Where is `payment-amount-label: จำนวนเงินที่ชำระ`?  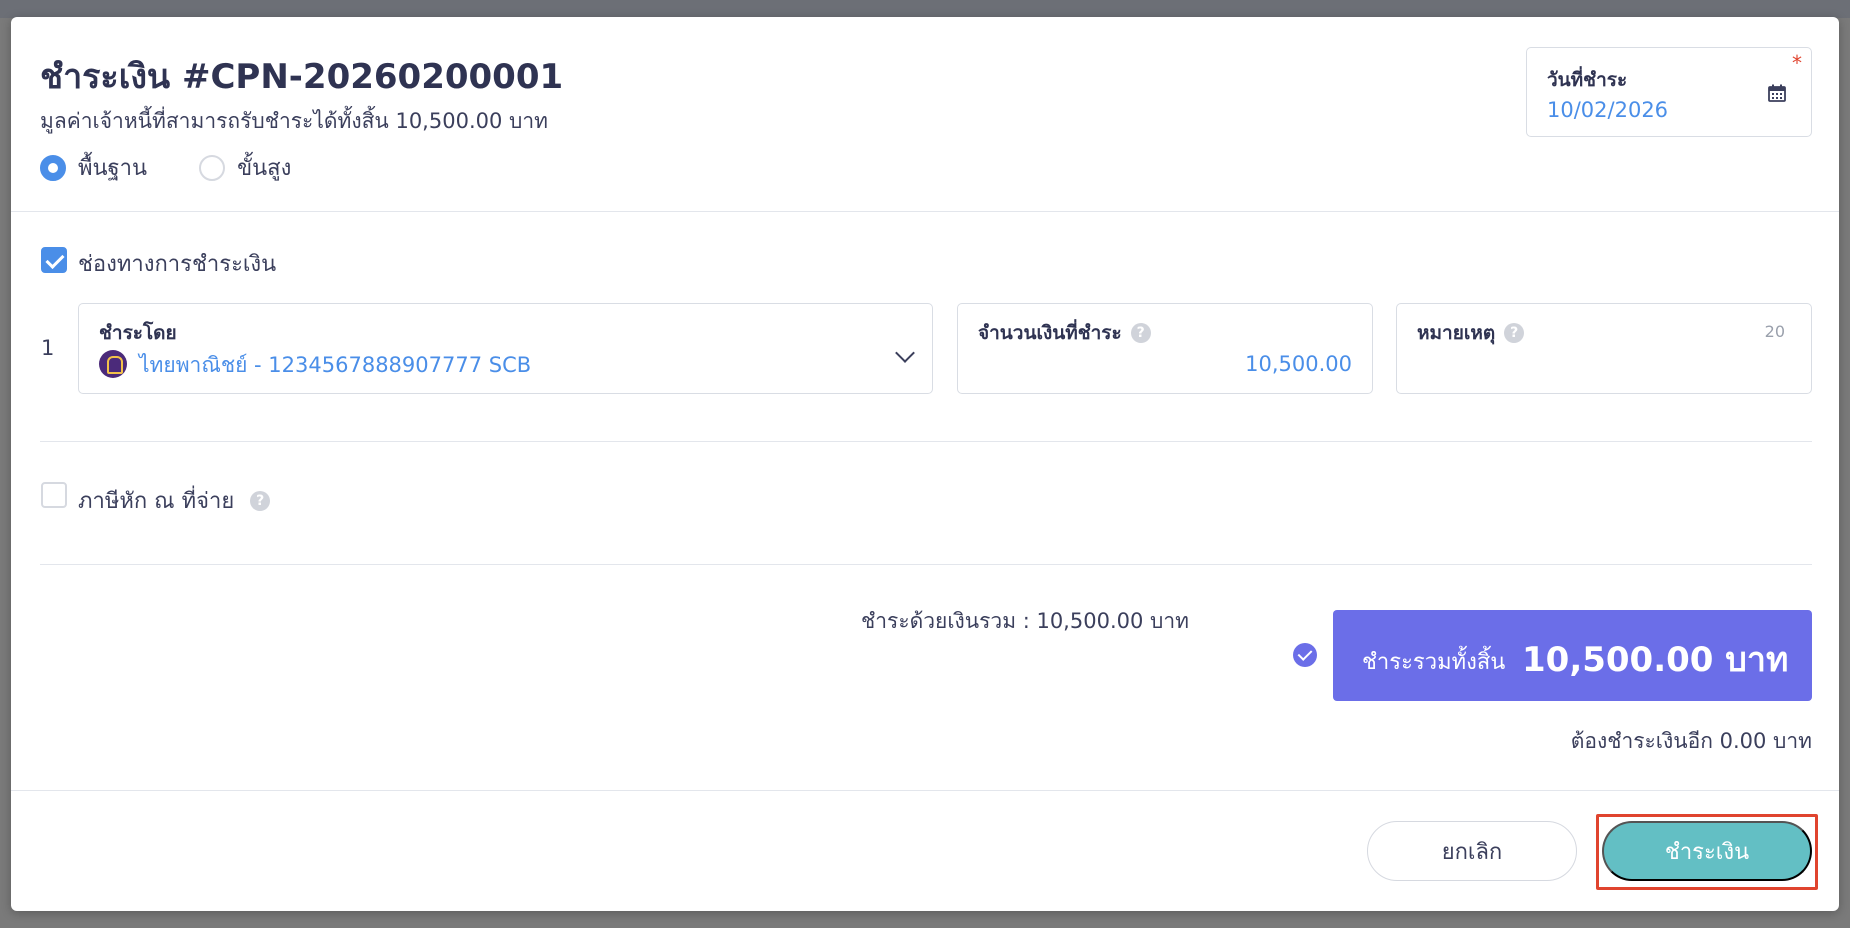
payment-amount-label: จำนวนเงินที่ชำระ is located at coordinates (1050, 333).